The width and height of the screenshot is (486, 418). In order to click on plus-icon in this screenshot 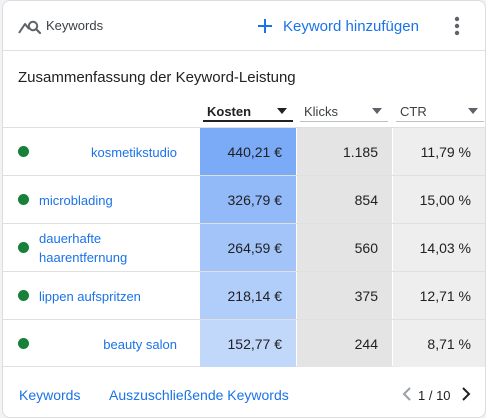, I will do `click(265, 26)`.